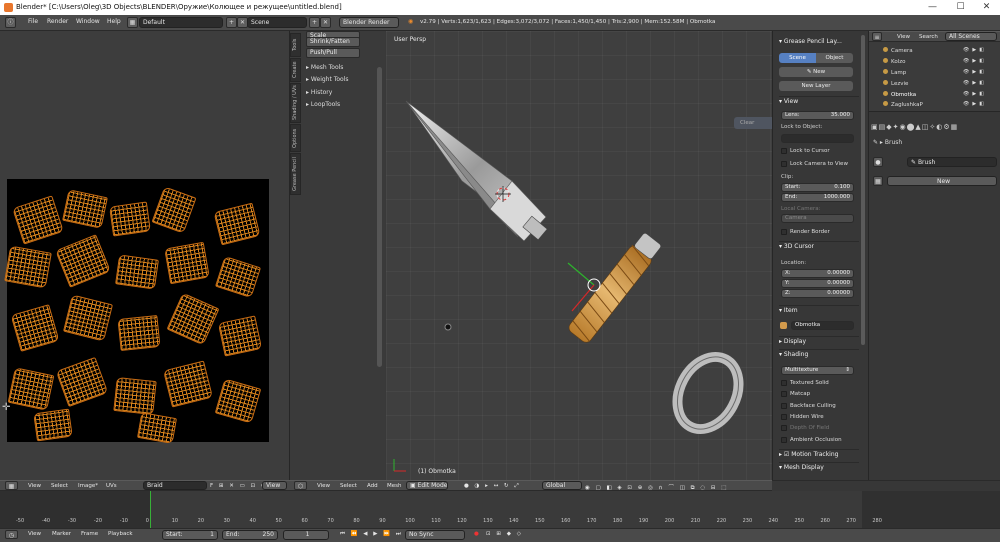  What do you see at coordinates (877, 36) in the screenshot?
I see `outliner-editor-icon: ≡` at bounding box center [877, 36].